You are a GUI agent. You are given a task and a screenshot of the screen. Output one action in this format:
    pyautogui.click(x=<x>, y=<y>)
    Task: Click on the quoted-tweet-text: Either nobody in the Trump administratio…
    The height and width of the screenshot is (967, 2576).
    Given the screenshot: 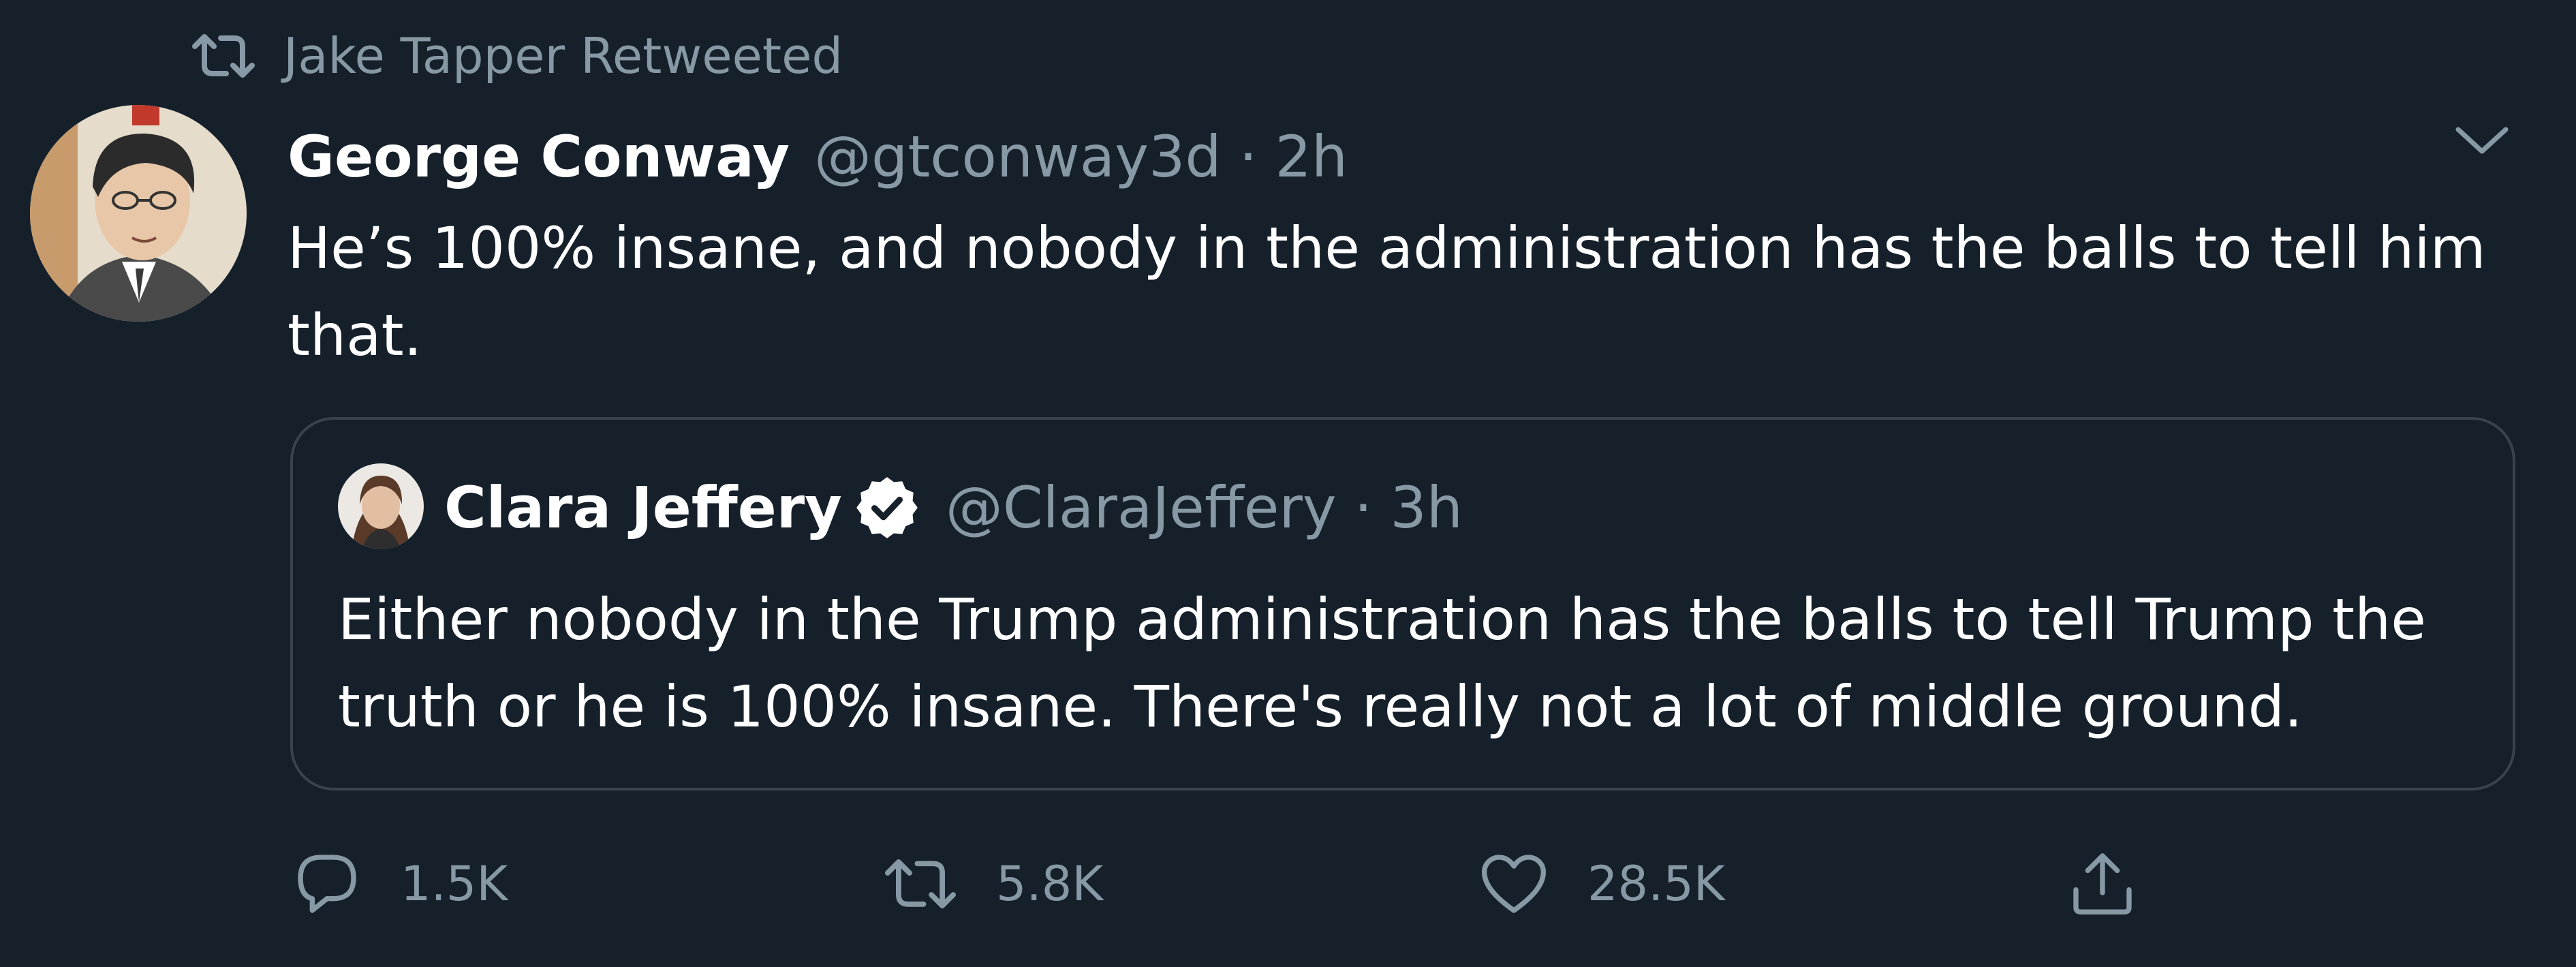 What is the action you would take?
    pyautogui.click(x=1382, y=663)
    